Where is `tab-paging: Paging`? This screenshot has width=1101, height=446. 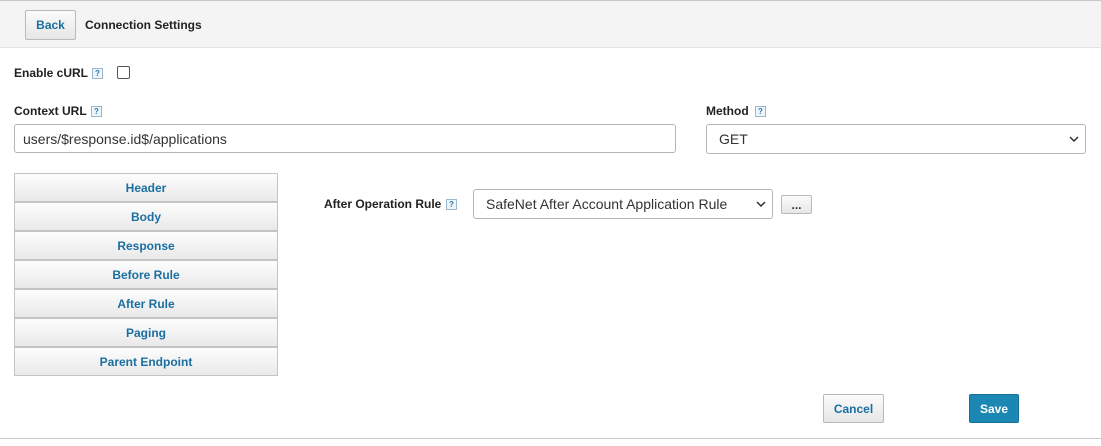
tab-paging: Paging is located at coordinates (146, 332).